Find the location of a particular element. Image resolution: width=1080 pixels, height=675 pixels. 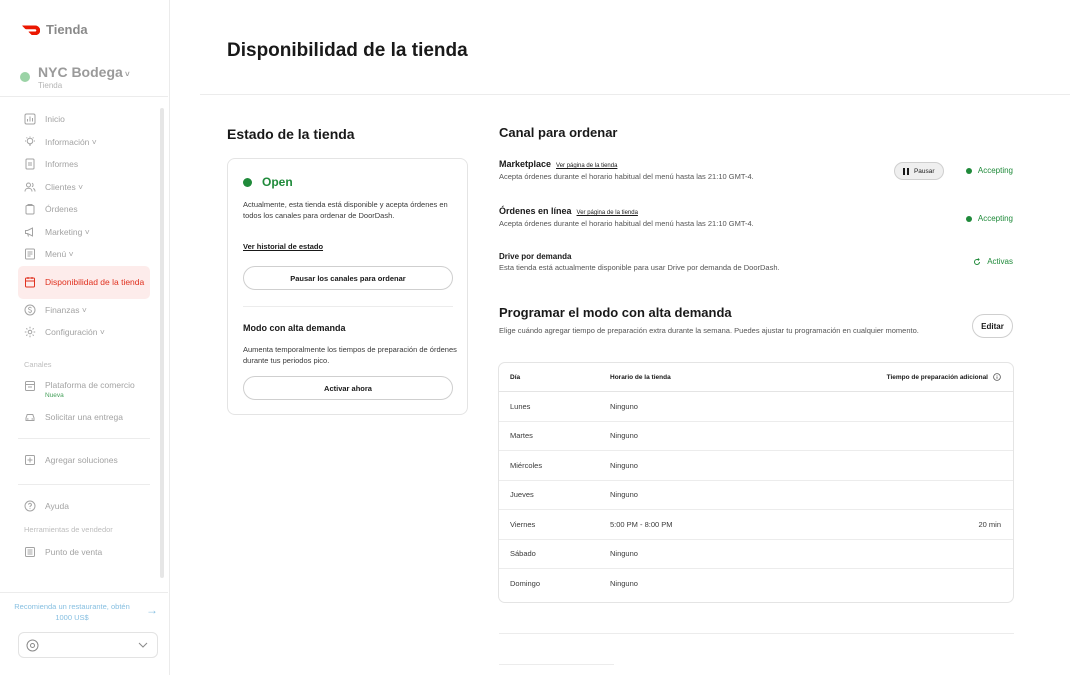

sidebar-item-label: Ayuda is located at coordinates (57, 505).